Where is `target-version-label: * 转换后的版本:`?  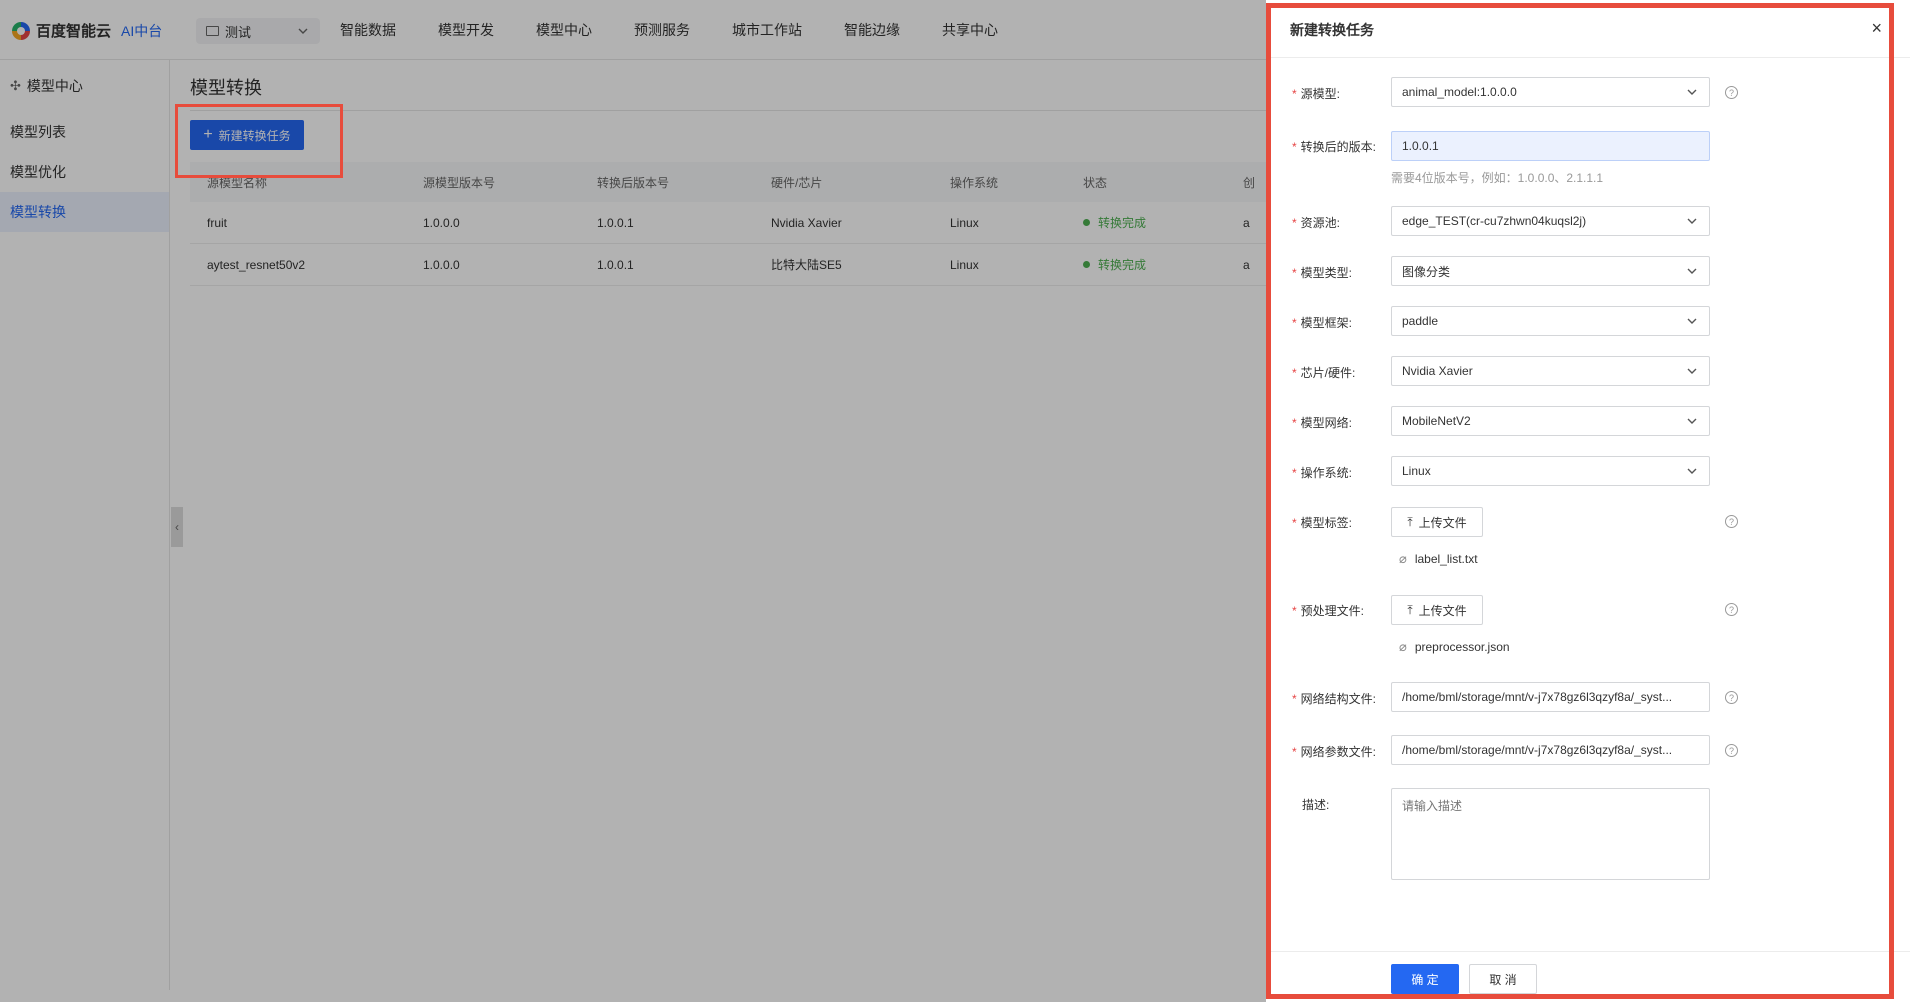 target-version-label: * 转换后的版本: is located at coordinates (1334, 147).